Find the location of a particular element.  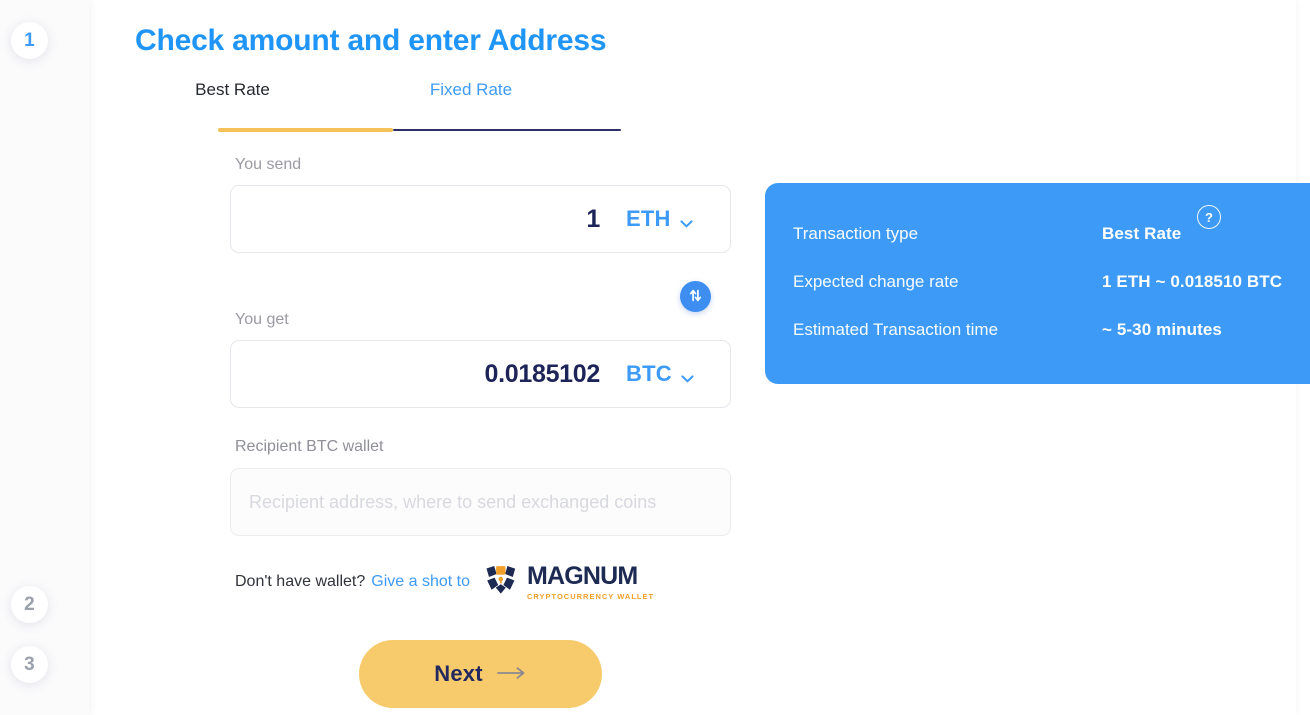

you-send-value: 1 is located at coordinates (593, 219).